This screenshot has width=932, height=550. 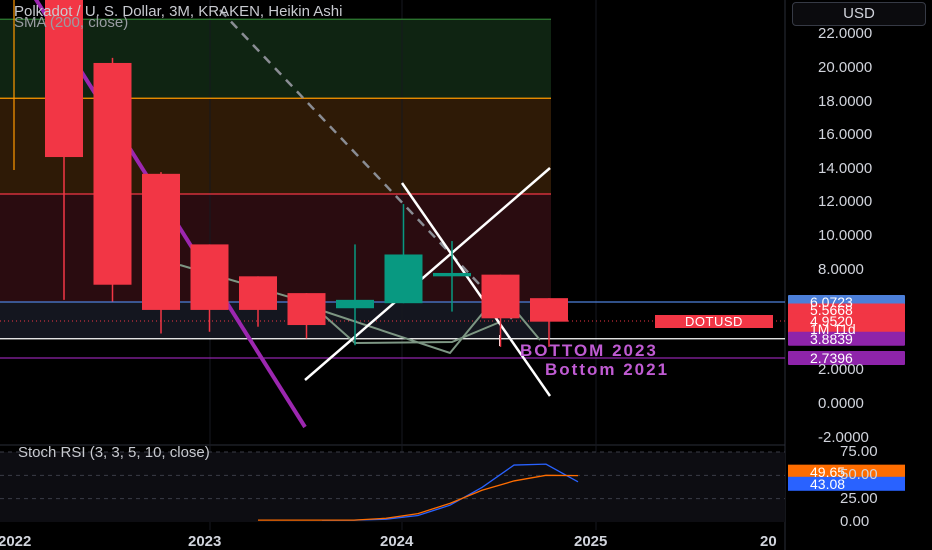 What do you see at coordinates (859, 14) in the screenshot?
I see `currency-button: USD` at bounding box center [859, 14].